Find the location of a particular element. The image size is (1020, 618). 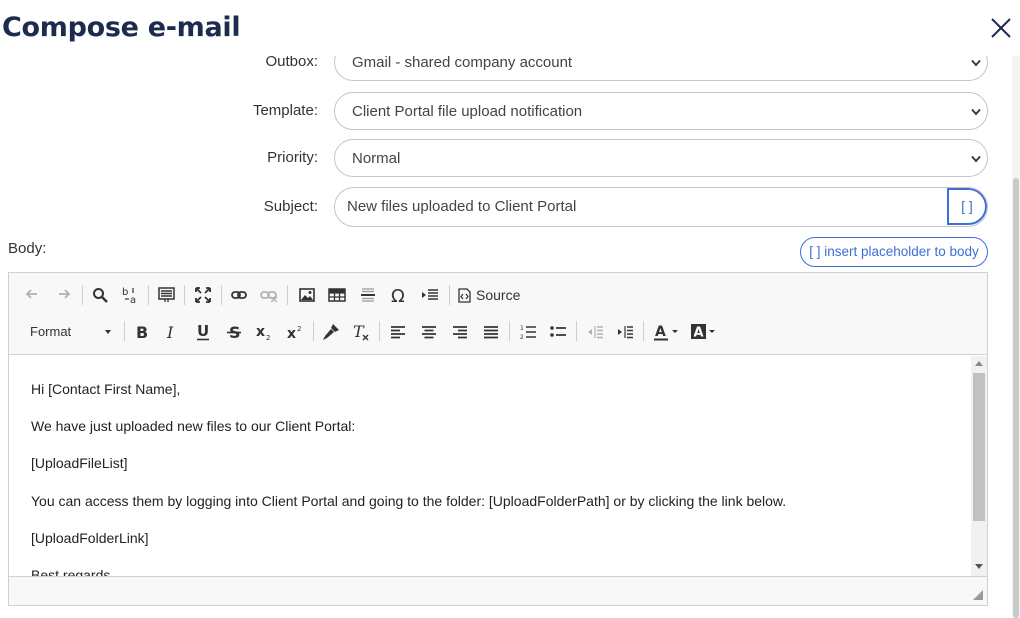

format-label: Format is located at coordinates (51, 331).